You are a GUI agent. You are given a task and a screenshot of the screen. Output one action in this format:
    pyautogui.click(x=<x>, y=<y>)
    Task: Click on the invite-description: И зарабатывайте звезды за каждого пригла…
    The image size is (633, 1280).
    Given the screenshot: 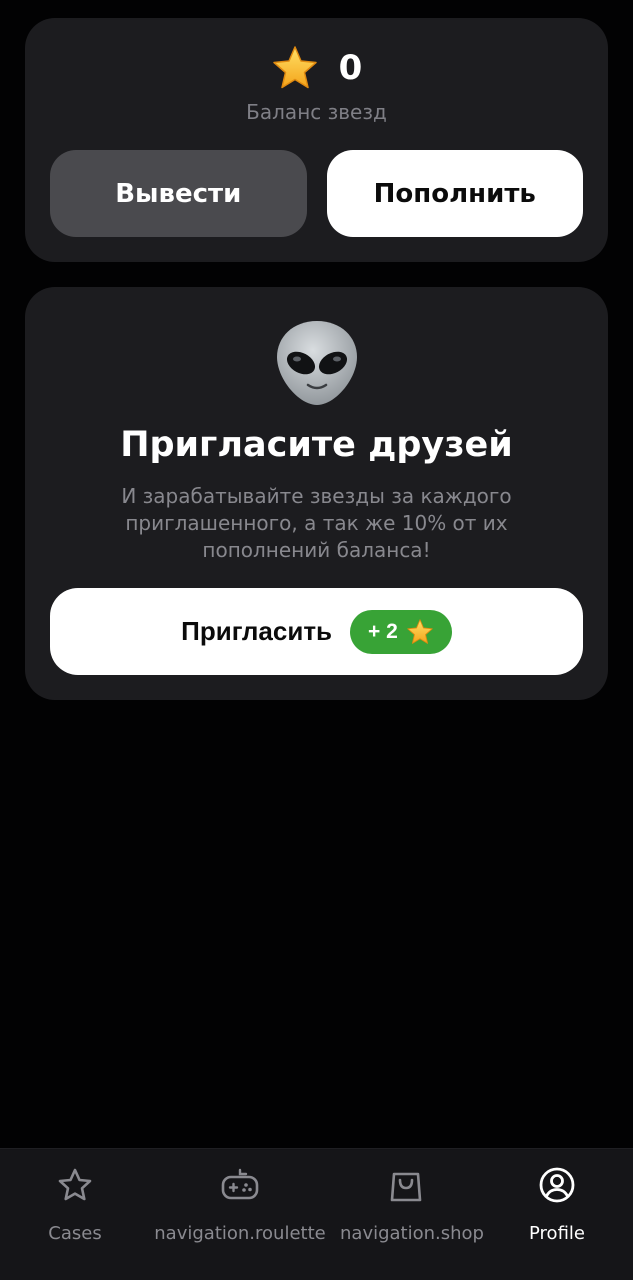 What is the action you would take?
    pyautogui.click(x=316, y=523)
    